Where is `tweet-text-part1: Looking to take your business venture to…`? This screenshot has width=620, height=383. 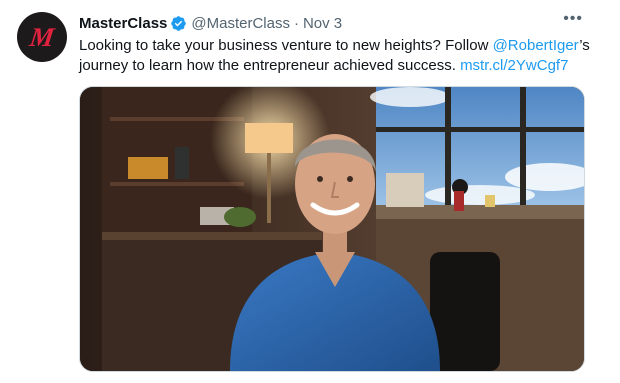 tweet-text-part1: Looking to take your business venture to… is located at coordinates (286, 45).